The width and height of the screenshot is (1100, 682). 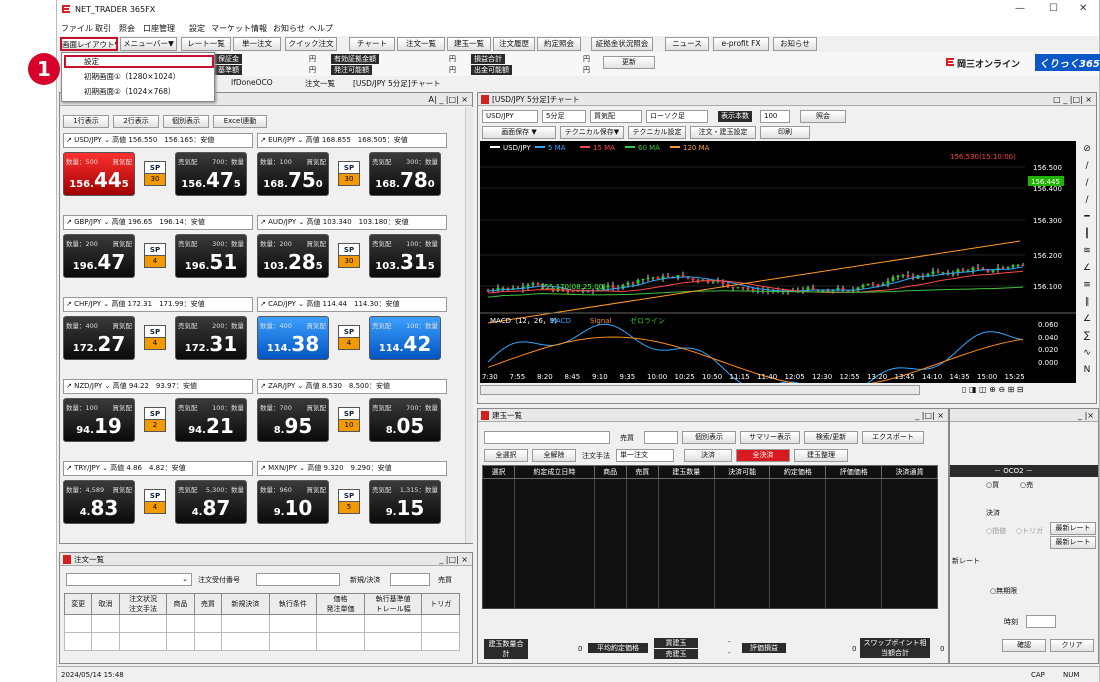 What do you see at coordinates (293, 174) in the screenshot?
I see `sell-price-button: 数量：100 買気配 168.750` at bounding box center [293, 174].